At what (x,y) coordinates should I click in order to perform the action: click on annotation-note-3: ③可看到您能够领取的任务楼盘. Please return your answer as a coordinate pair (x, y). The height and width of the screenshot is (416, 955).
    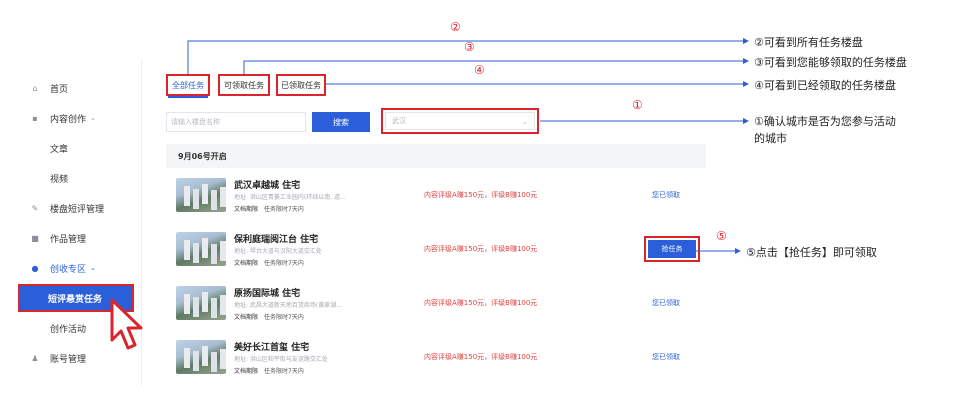
    Looking at the image, I should click on (830, 62).